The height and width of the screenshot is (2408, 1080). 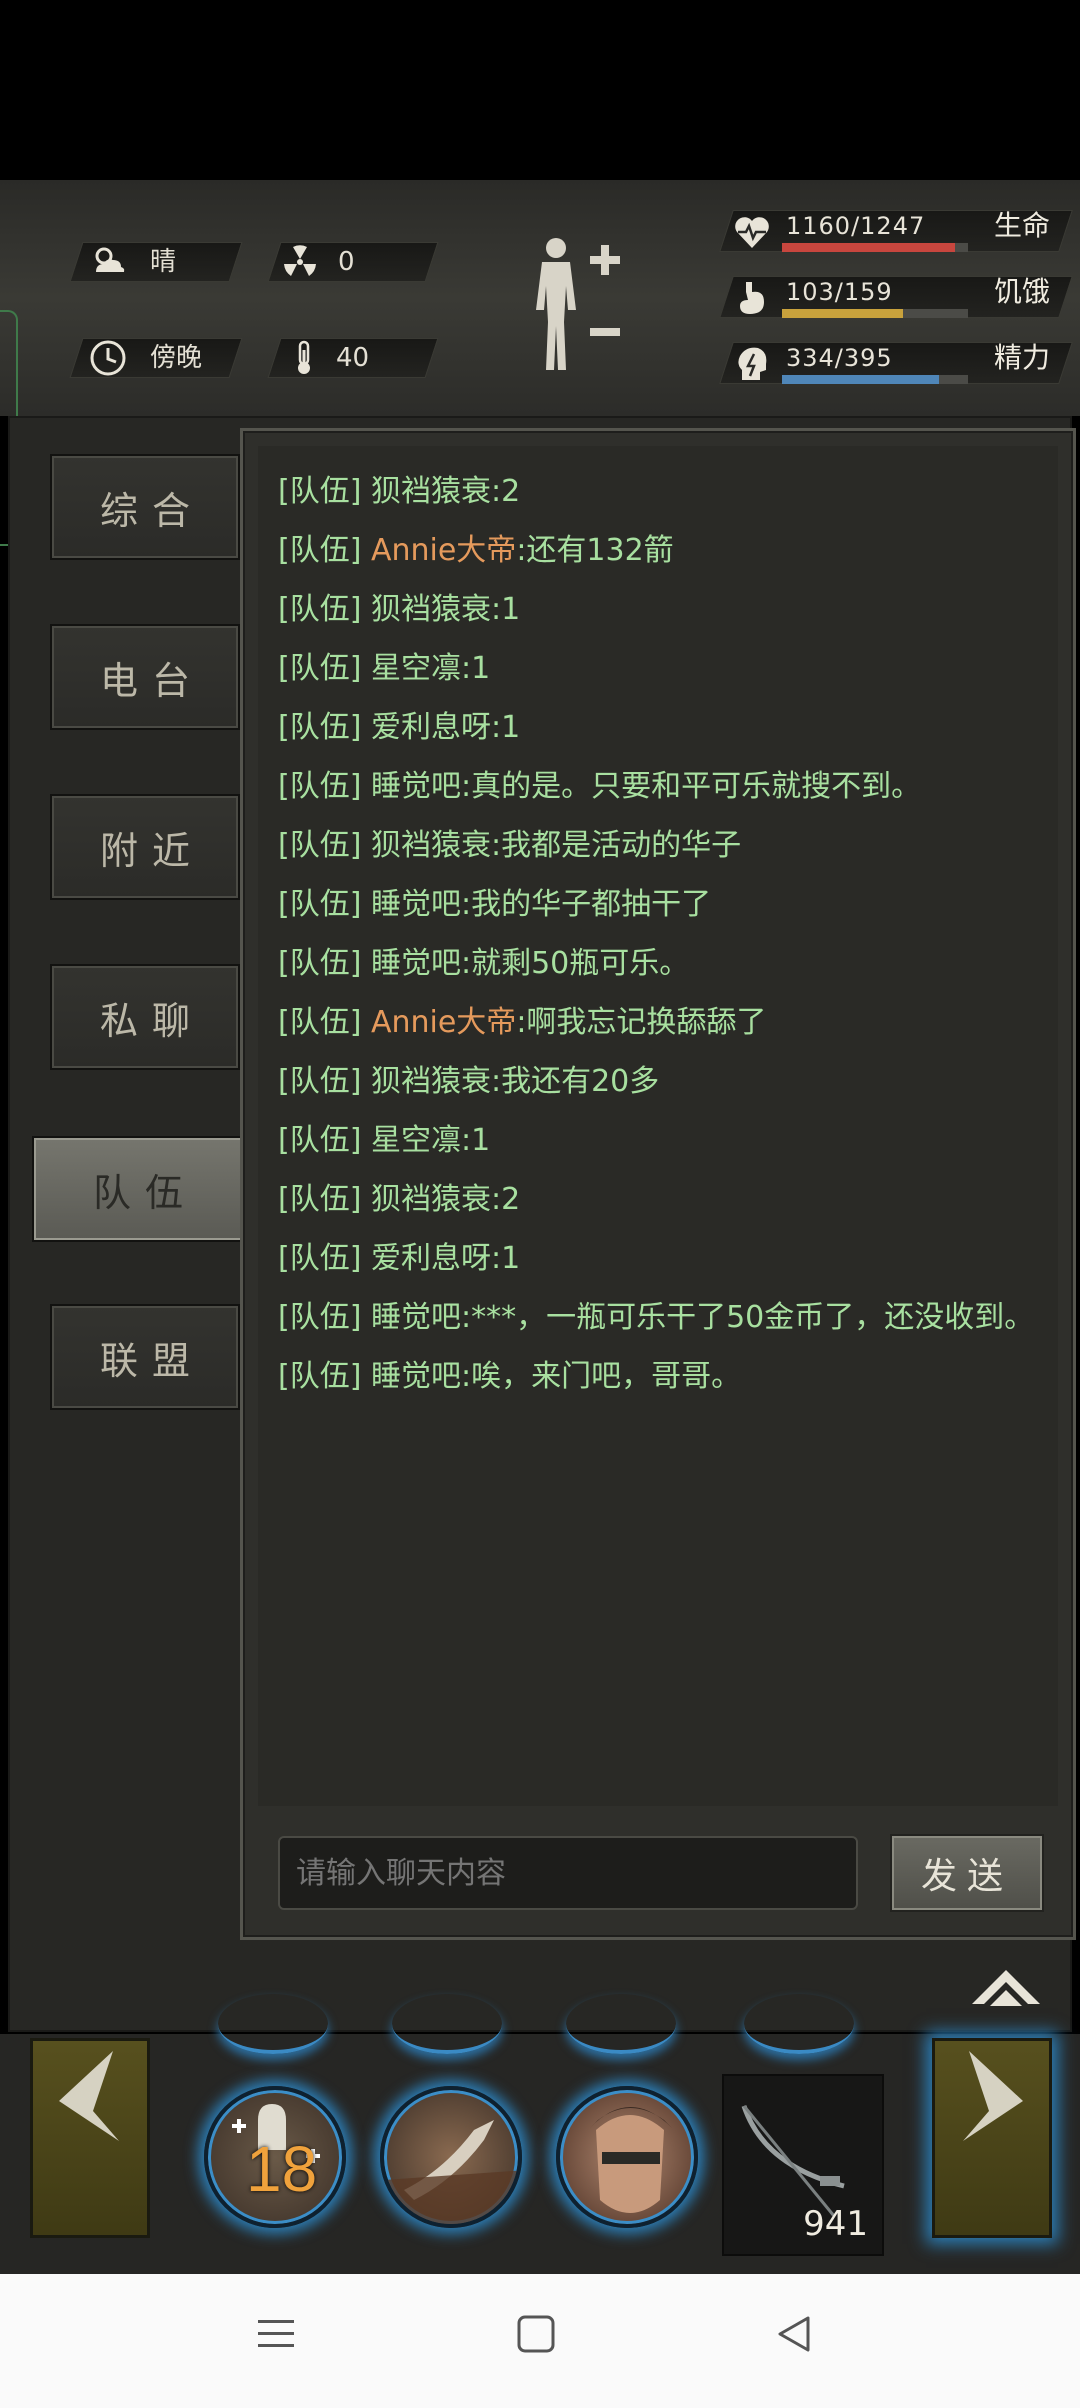 What do you see at coordinates (145, 1017) in the screenshot?
I see `tab-private: 私聊` at bounding box center [145, 1017].